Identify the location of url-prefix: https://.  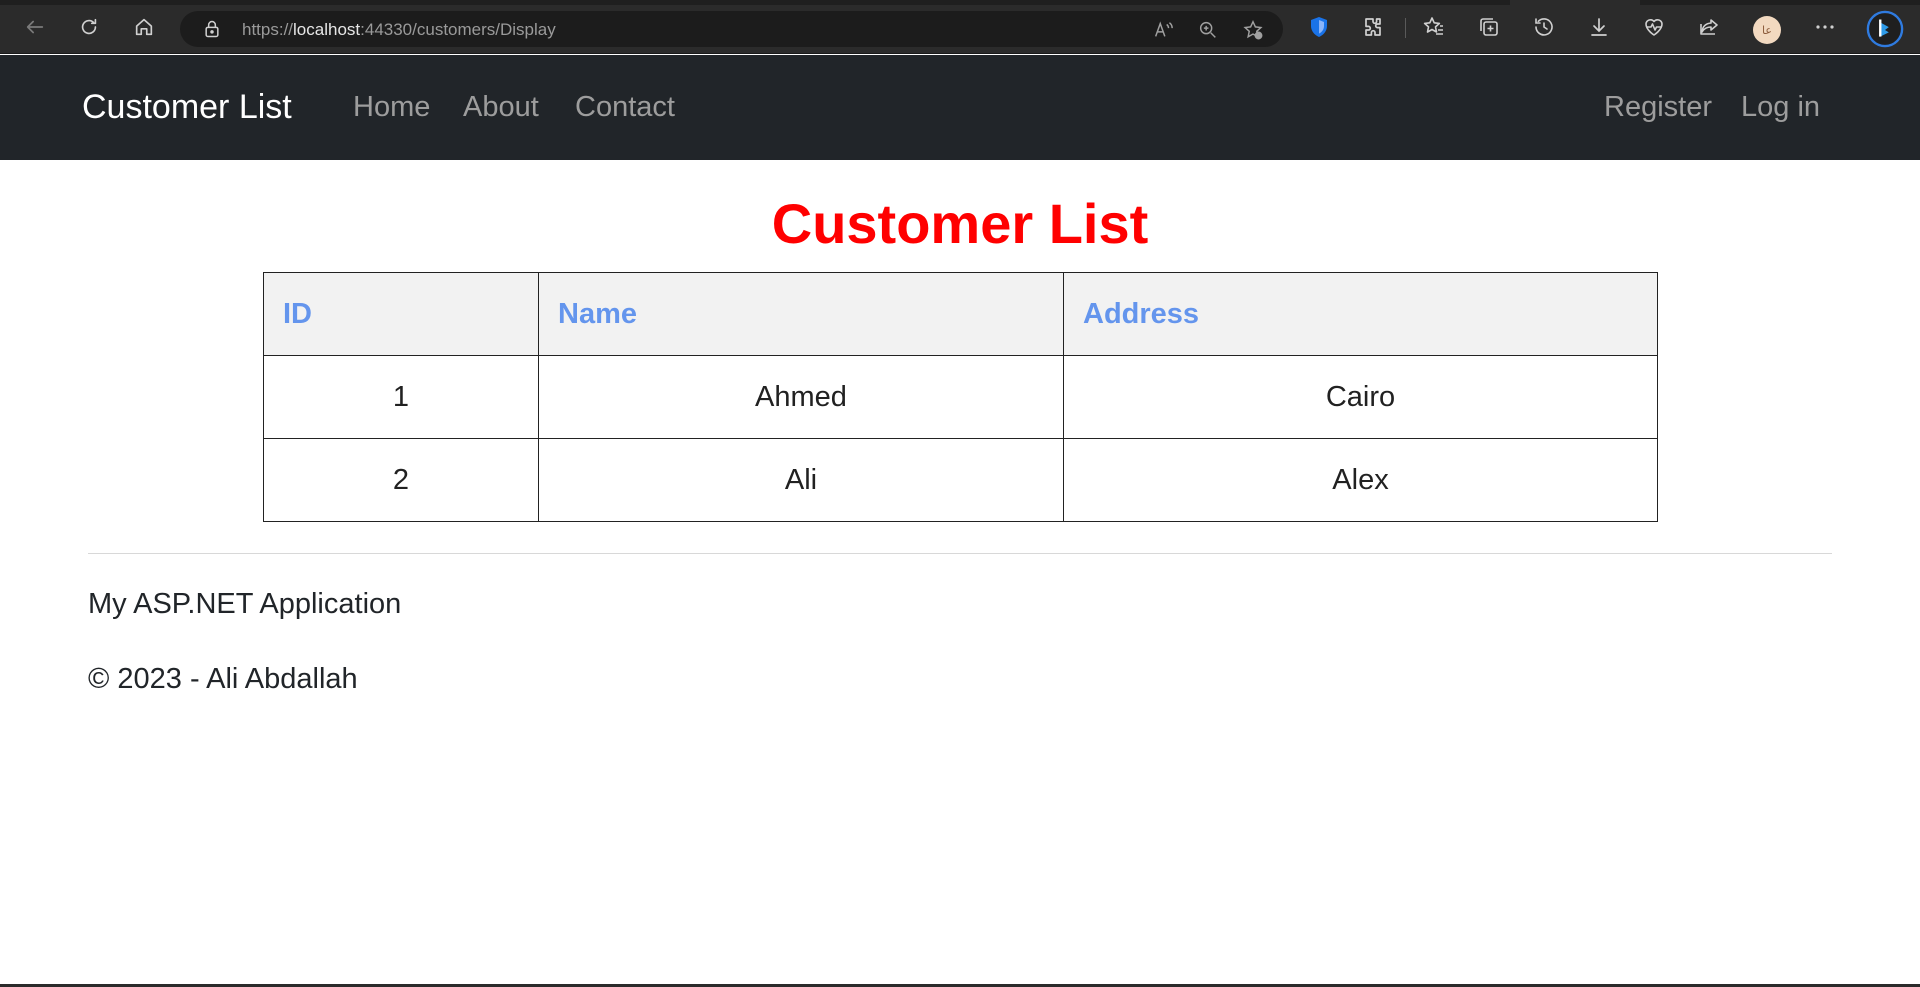
(268, 29).